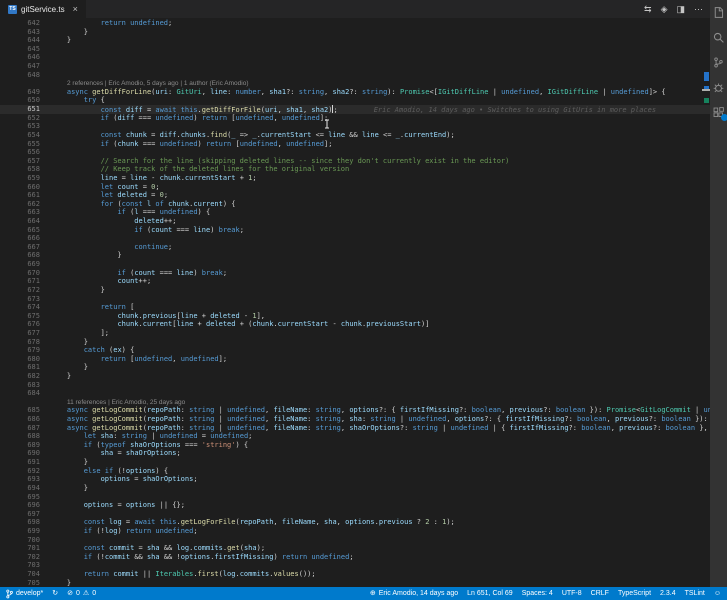 The height and width of the screenshot is (600, 727). I want to click on line-number: 670, so click(25, 273).